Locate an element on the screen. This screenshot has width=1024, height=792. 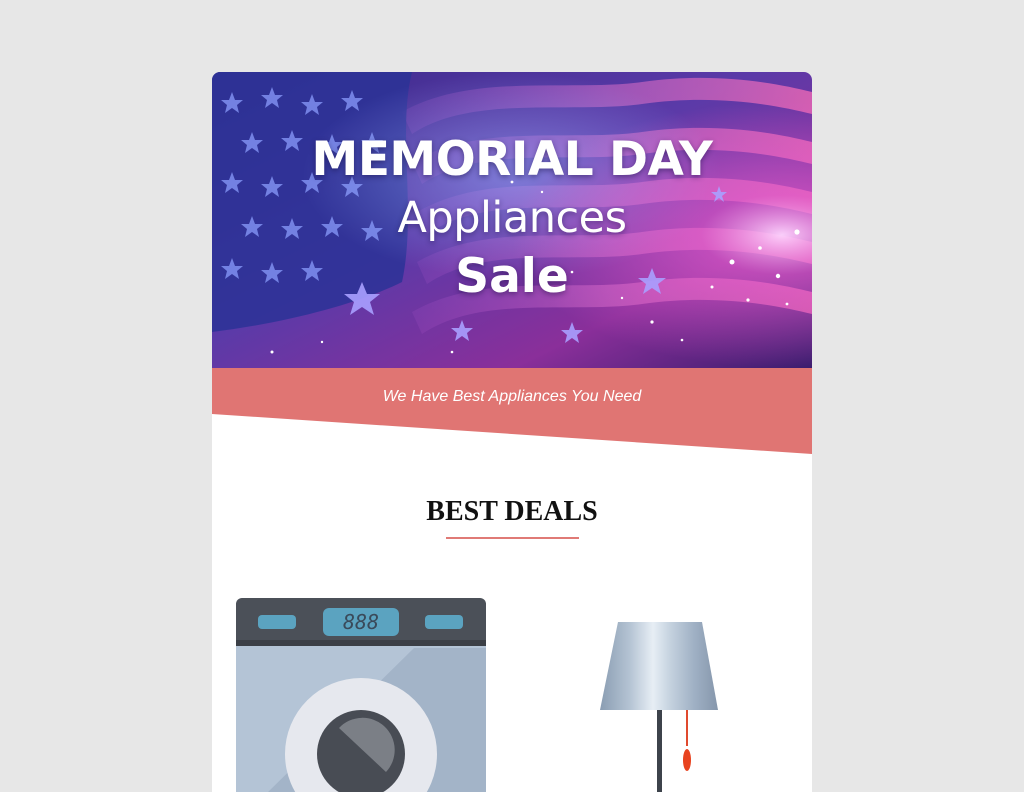
hero-title-line1: MEMORIAL DAY is located at coordinates (512, 159).